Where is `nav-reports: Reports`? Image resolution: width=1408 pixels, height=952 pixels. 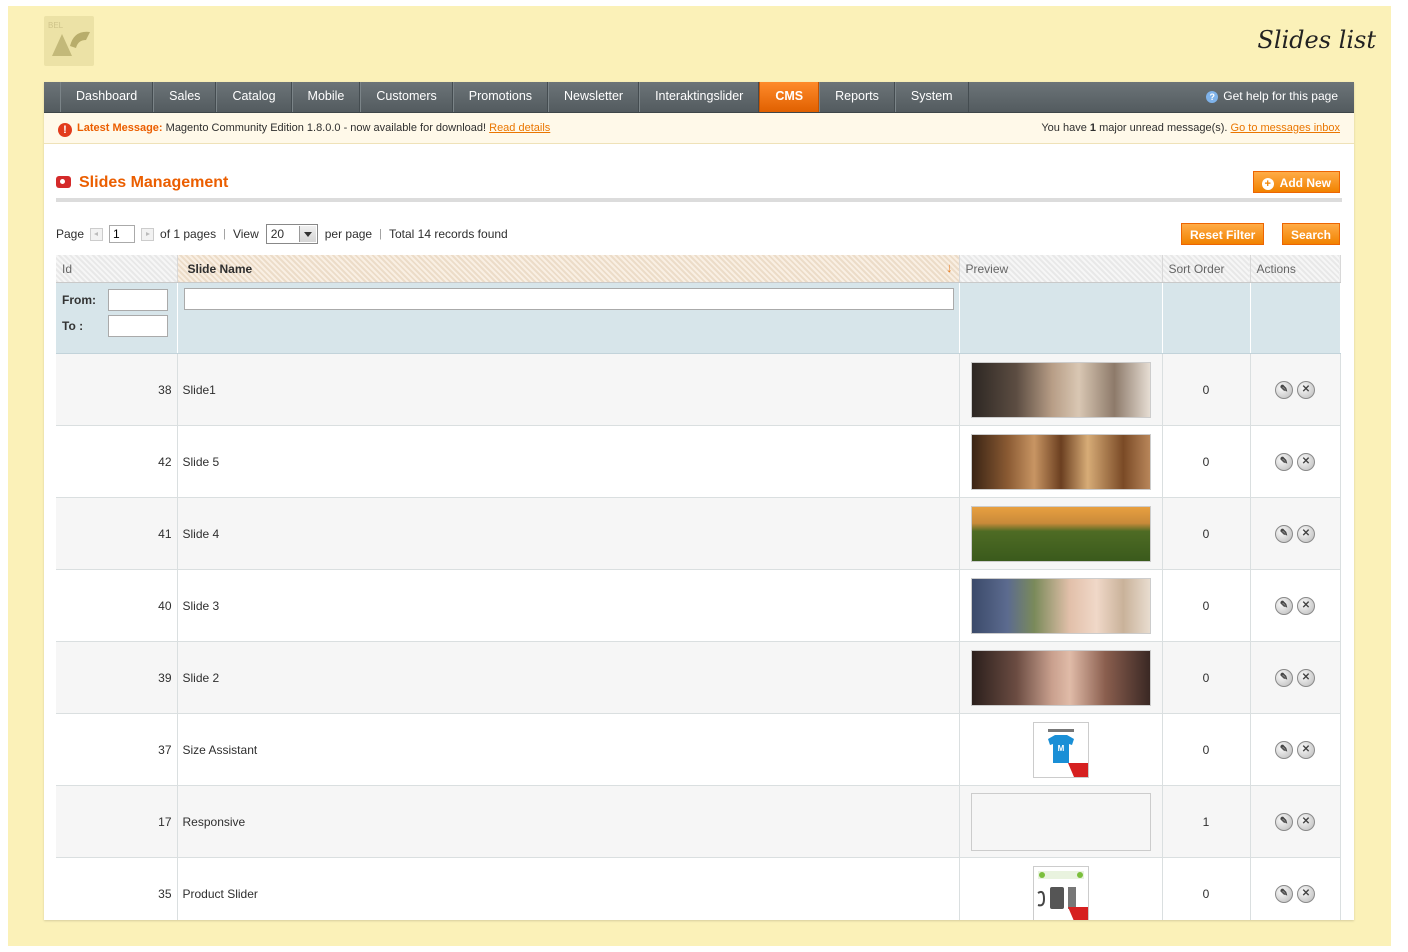 nav-reports: Reports is located at coordinates (857, 97).